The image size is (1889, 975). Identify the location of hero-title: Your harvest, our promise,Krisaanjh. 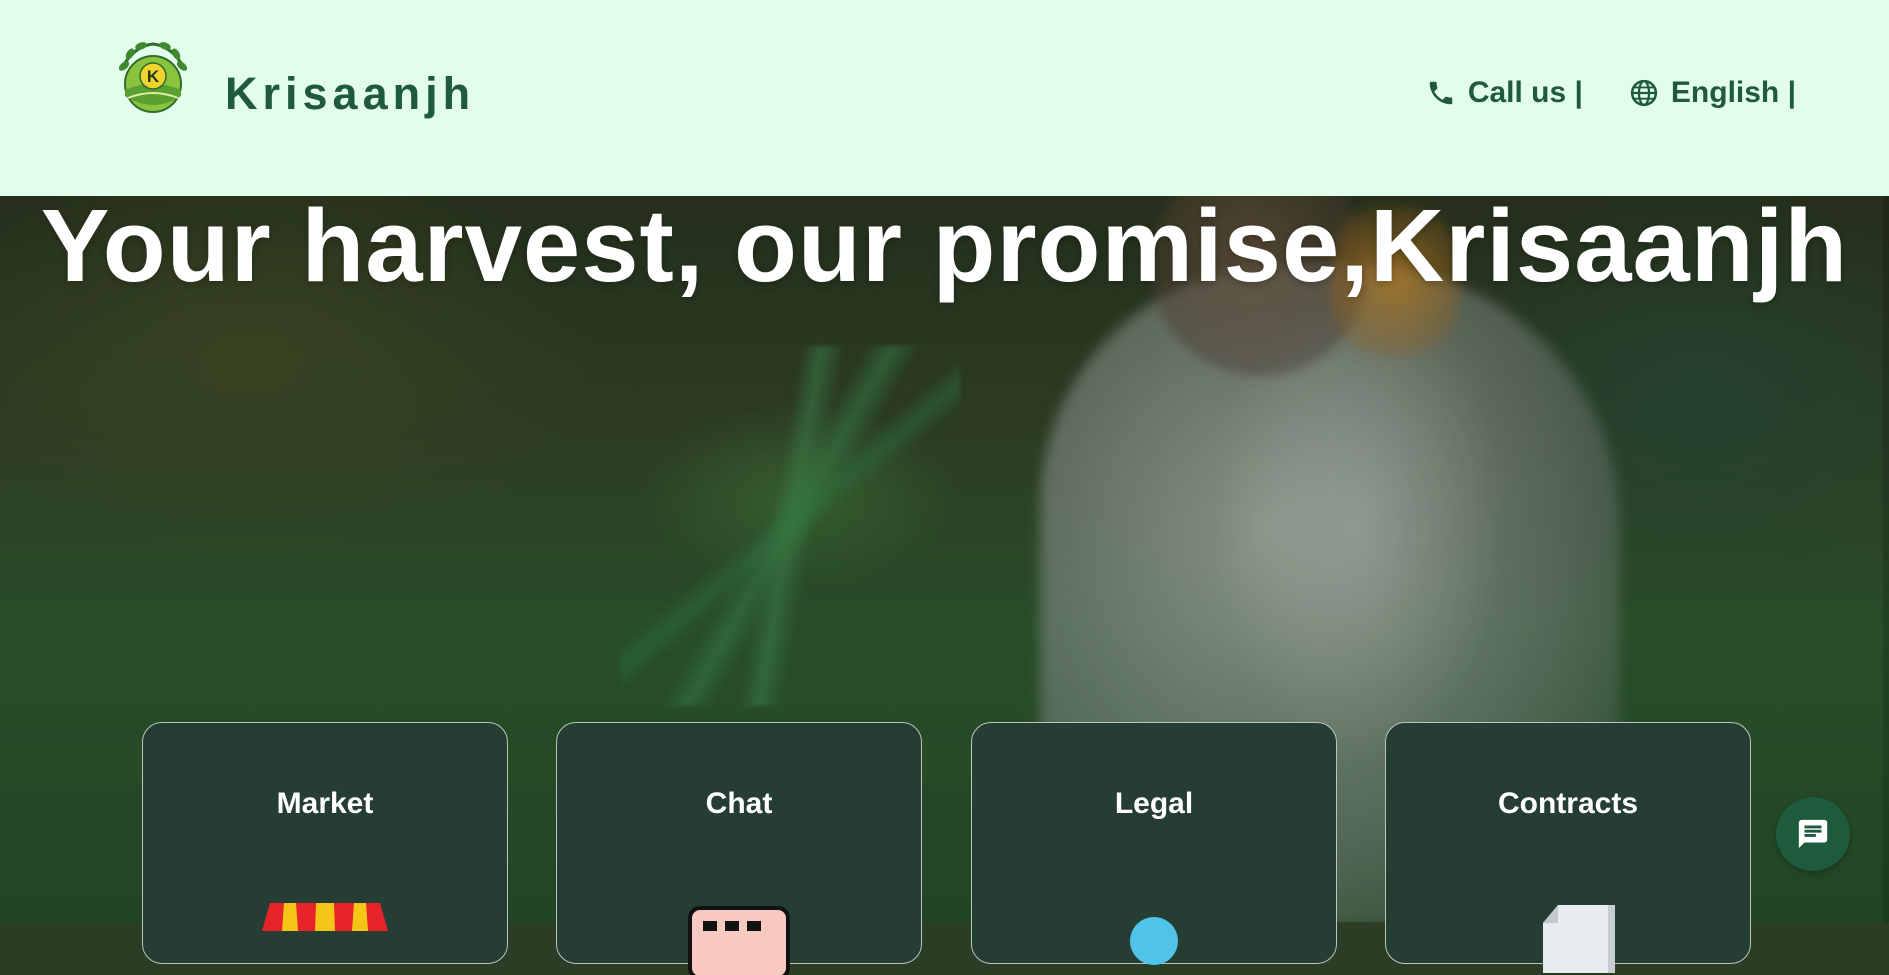
(944, 245).